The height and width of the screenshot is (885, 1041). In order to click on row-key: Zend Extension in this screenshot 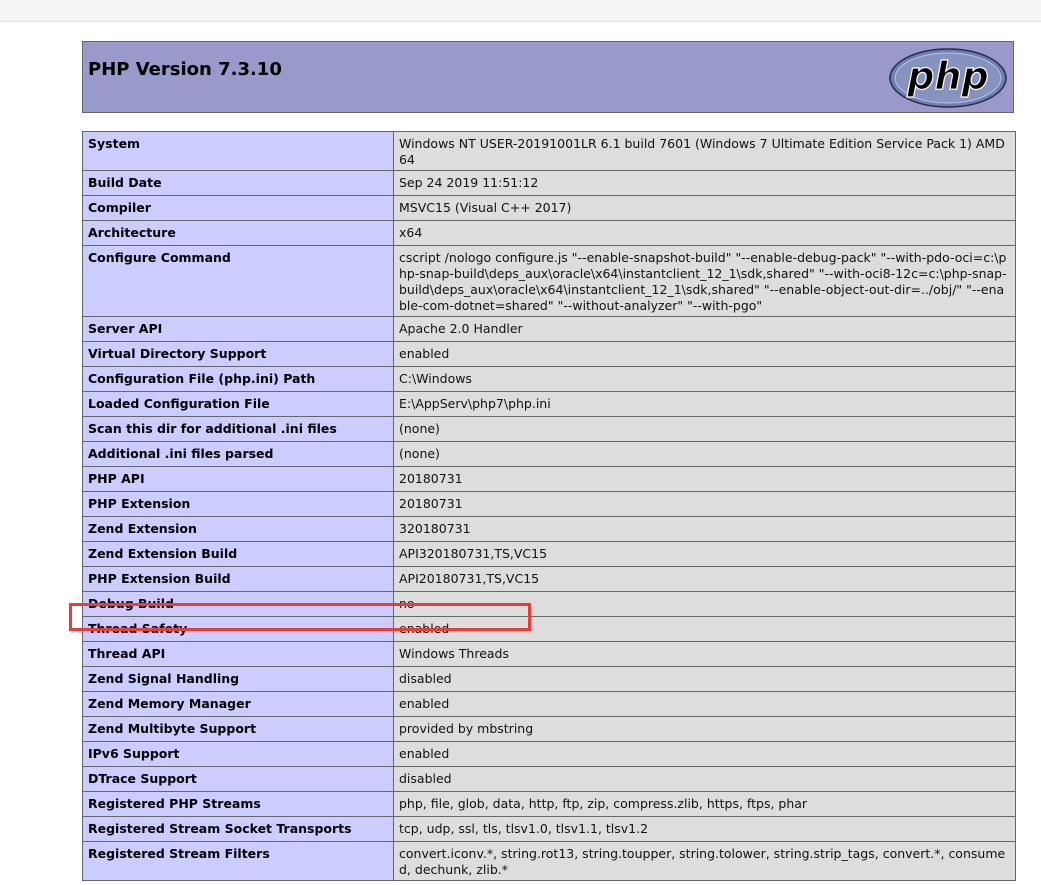, I will do `click(238, 529)`.